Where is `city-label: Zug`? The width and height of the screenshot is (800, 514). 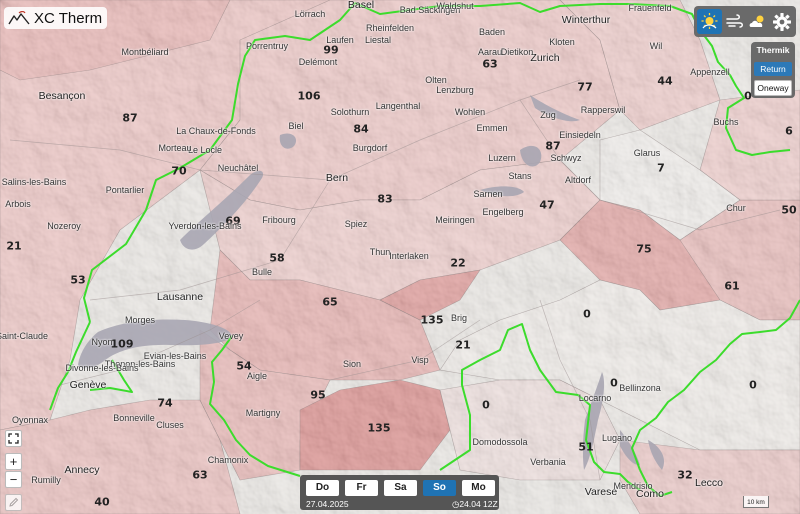 city-label: Zug is located at coordinates (548, 115).